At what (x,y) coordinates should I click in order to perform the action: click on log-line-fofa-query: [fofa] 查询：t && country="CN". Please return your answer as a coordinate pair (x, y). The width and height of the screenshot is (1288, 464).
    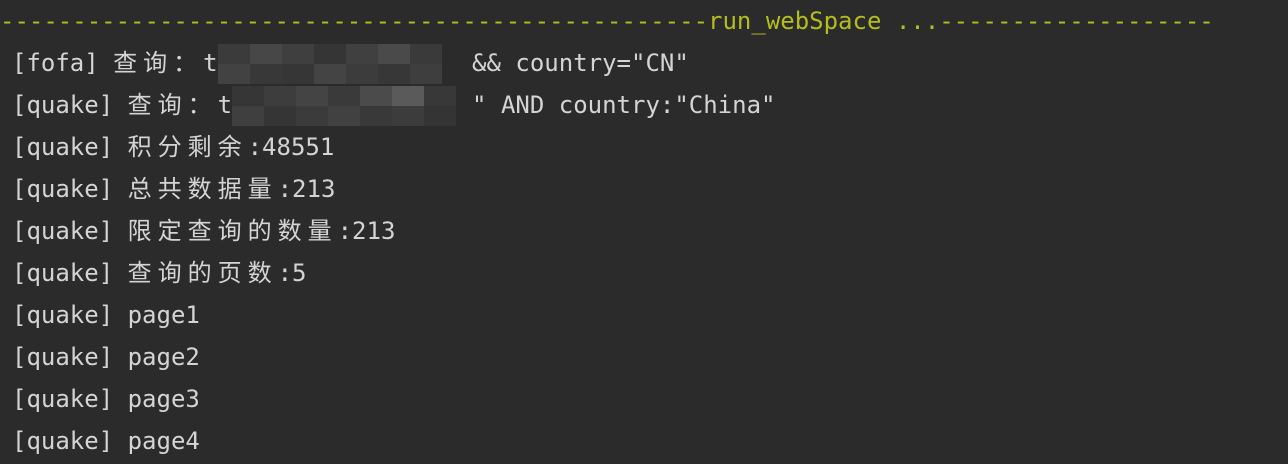
    Looking at the image, I should click on (350, 63).